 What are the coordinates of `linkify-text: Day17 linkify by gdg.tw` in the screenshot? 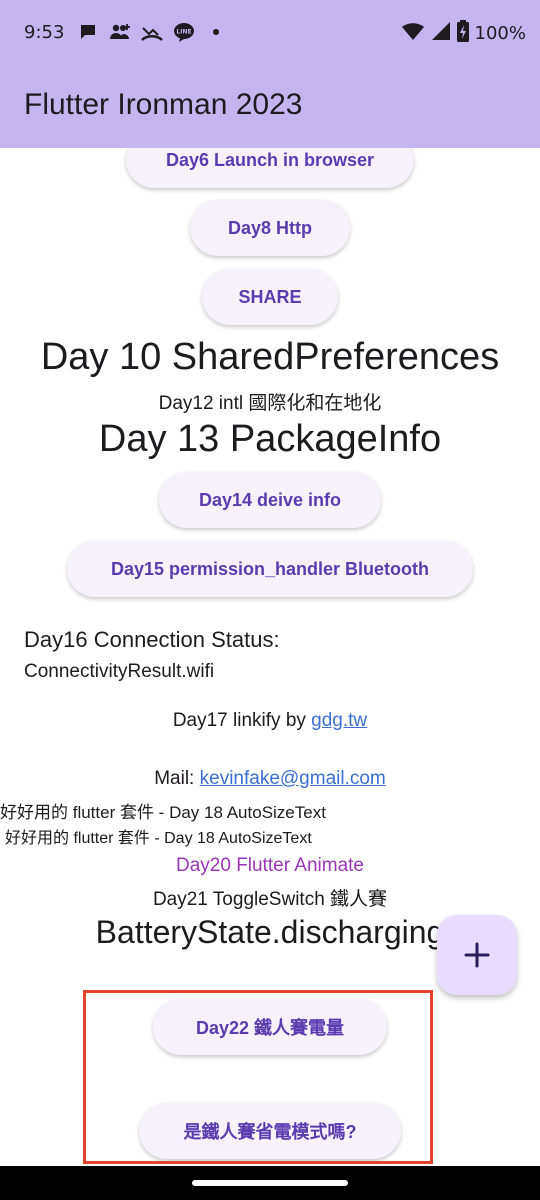 It's located at (270, 721).